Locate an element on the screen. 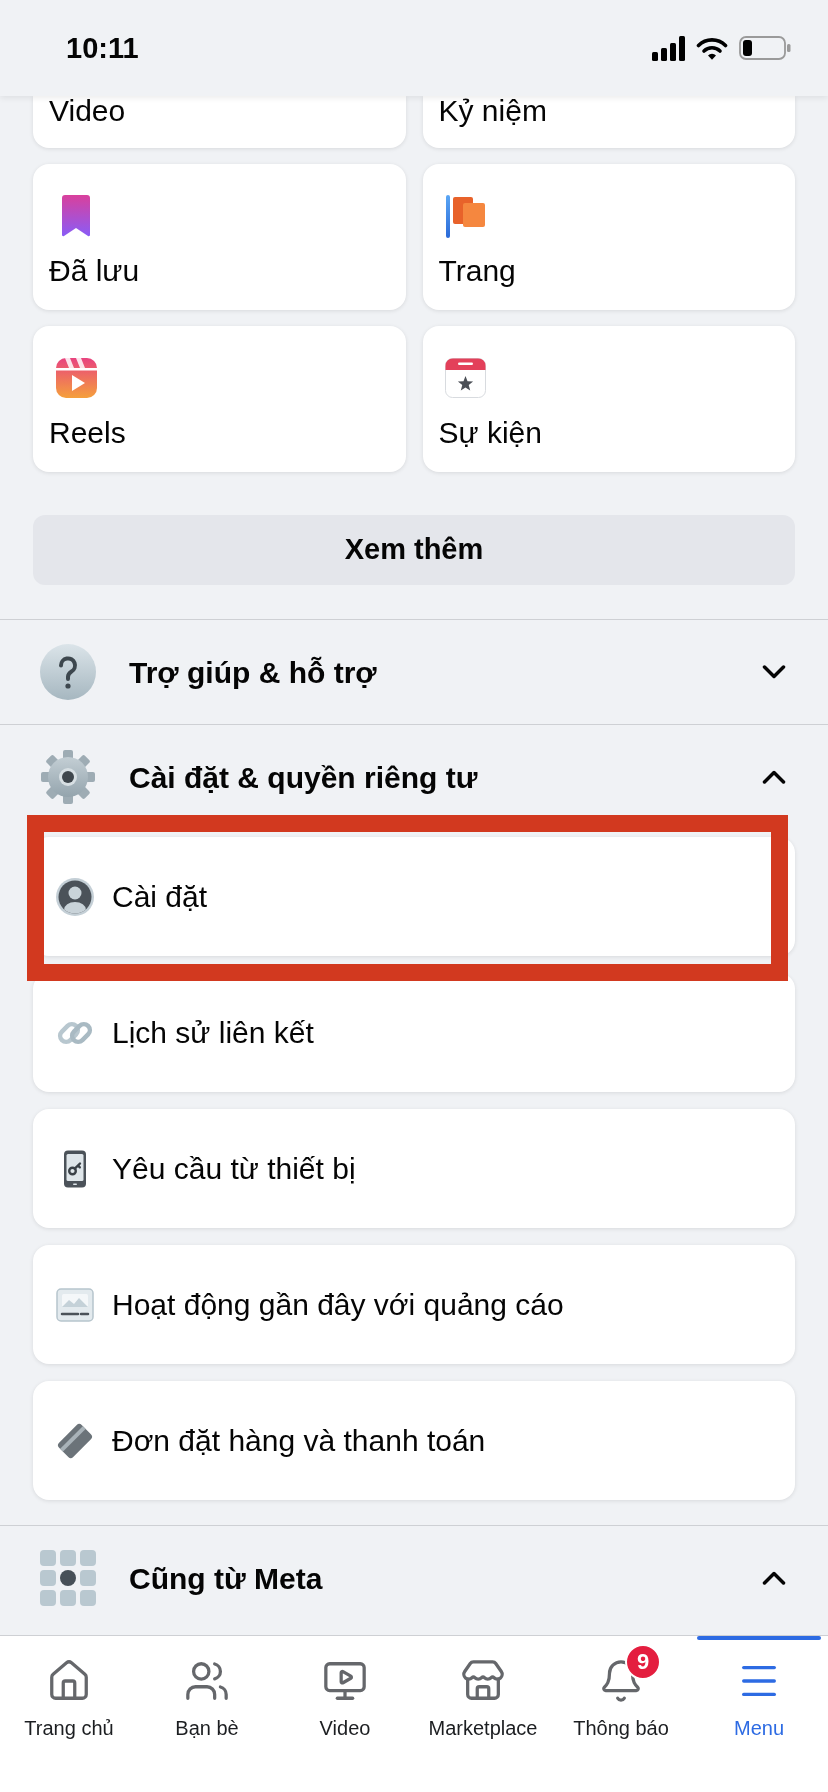 The image size is (828, 1792). menu-item: Đơn đặt hàng và thanh toán is located at coordinates (414, 1440).